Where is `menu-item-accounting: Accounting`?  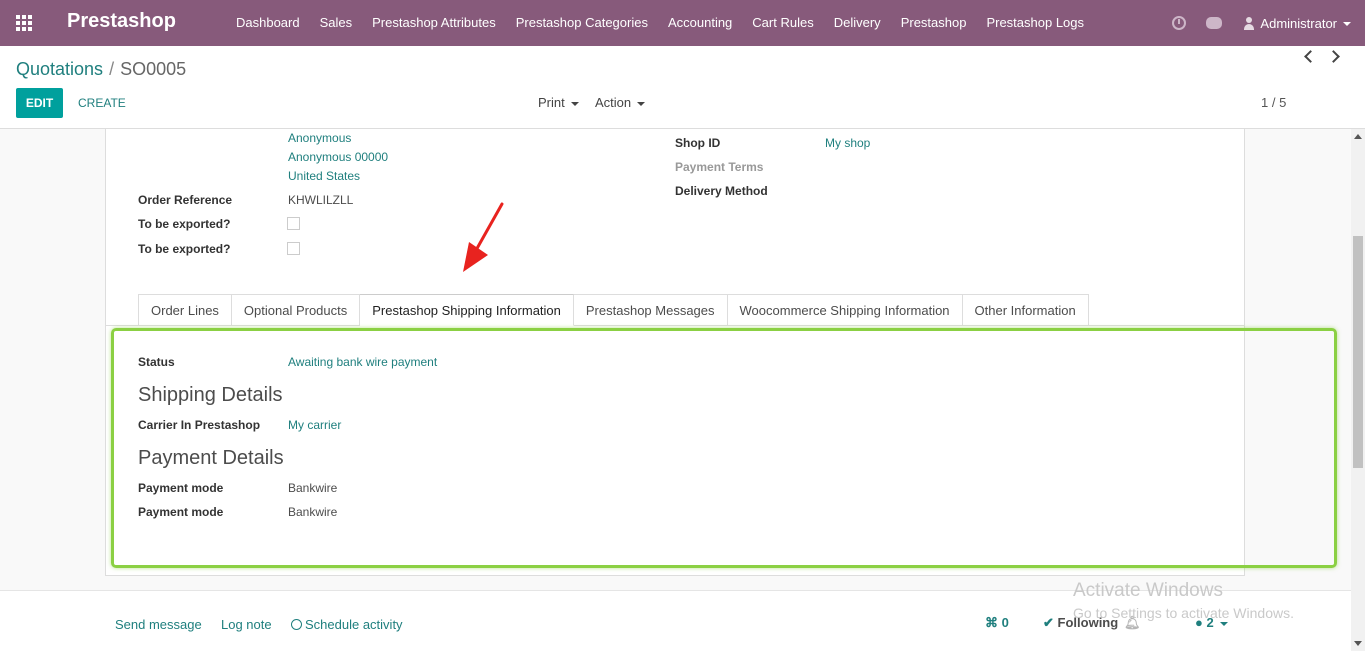 menu-item-accounting: Accounting is located at coordinates (700, 23).